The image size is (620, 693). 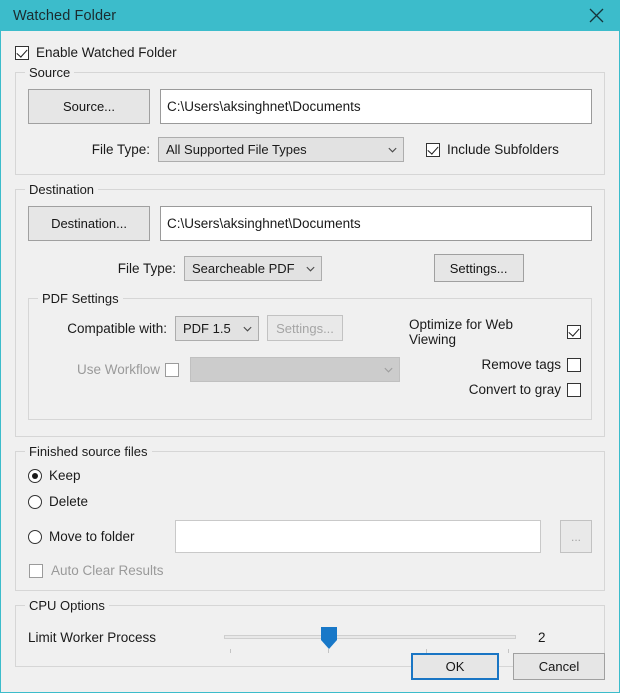 I want to click on include-subfolders-row: Include Subfolders, so click(x=492, y=149).